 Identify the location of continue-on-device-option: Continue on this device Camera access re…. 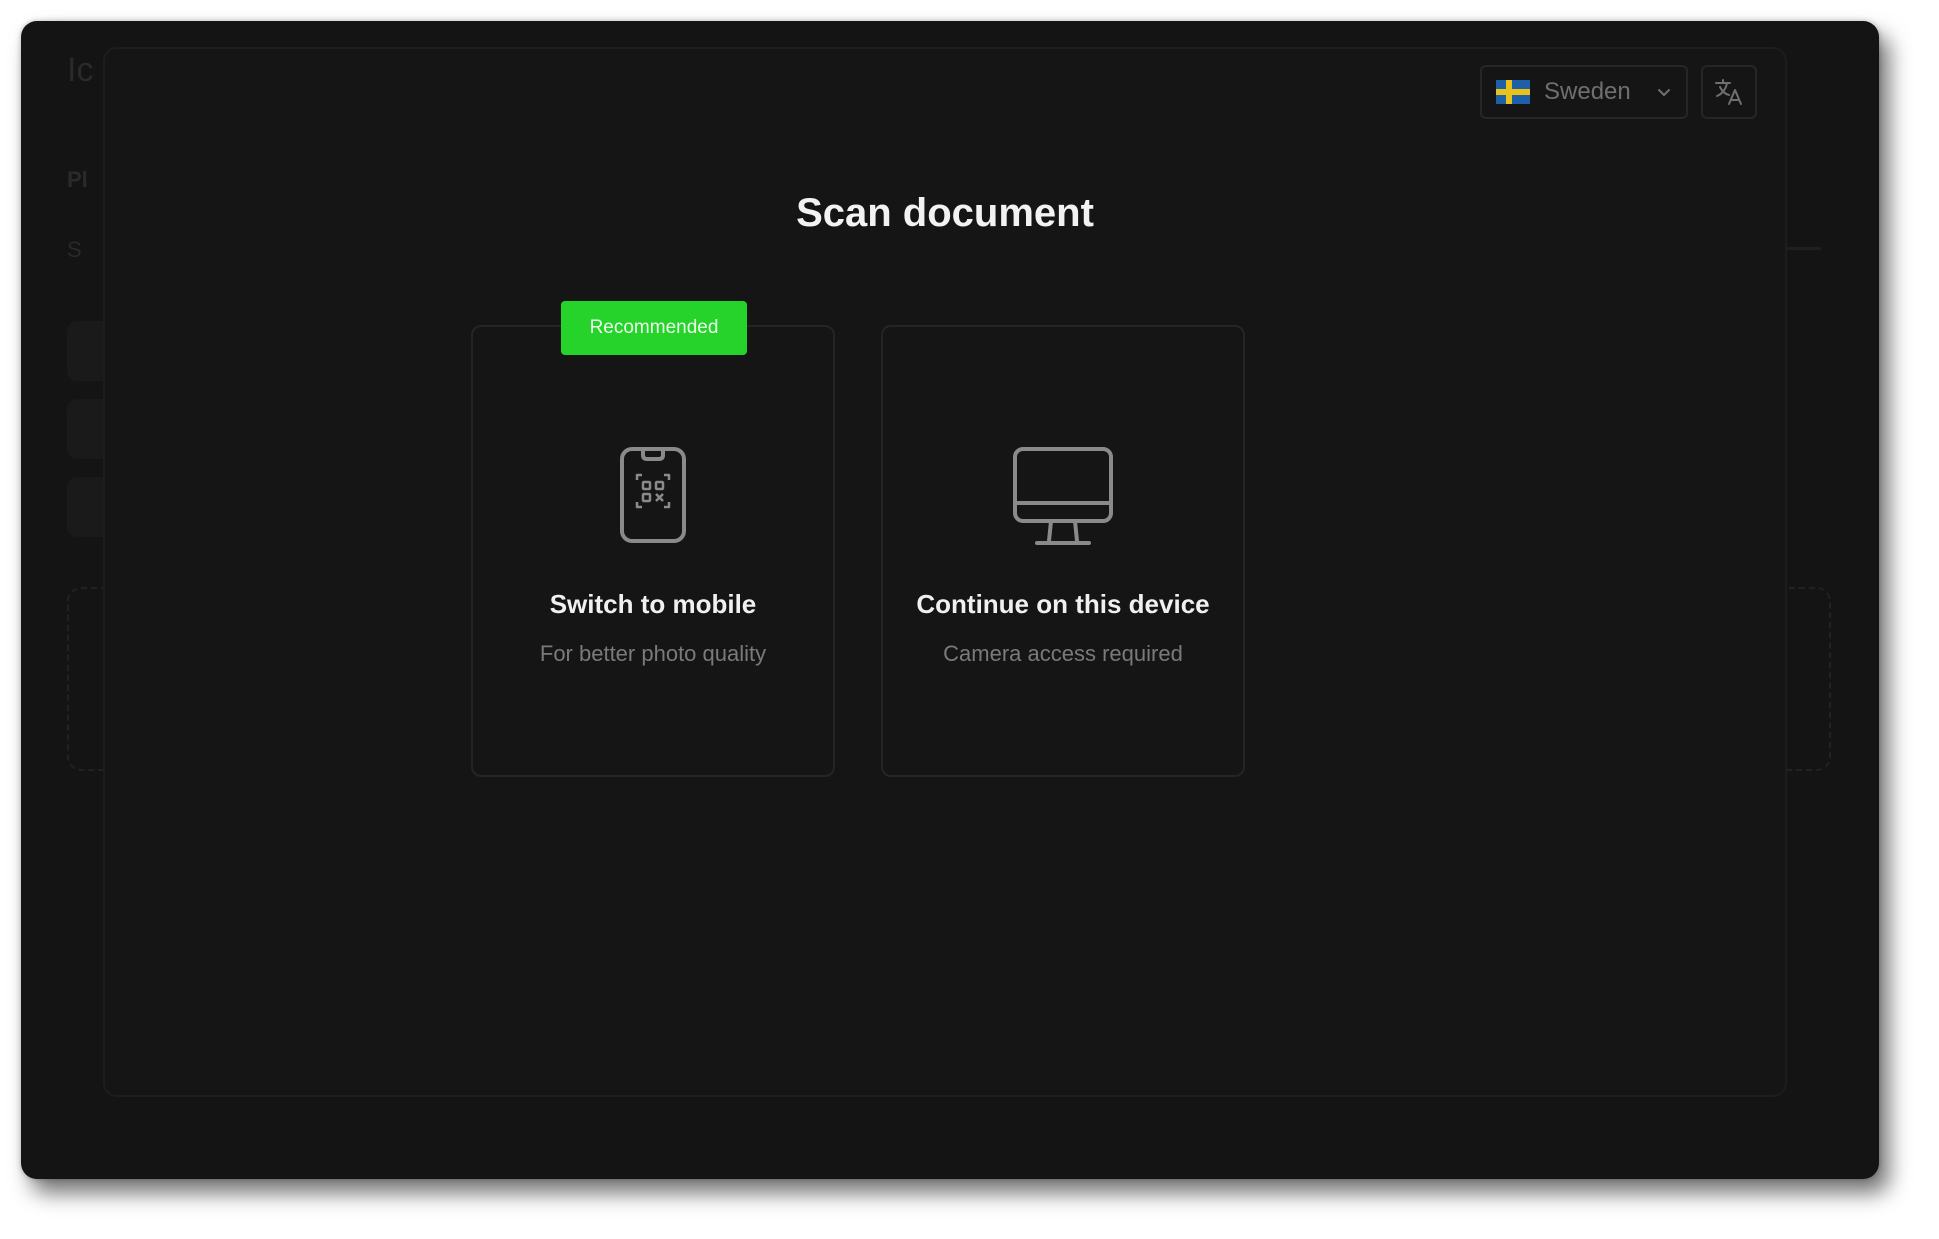
(1063, 551).